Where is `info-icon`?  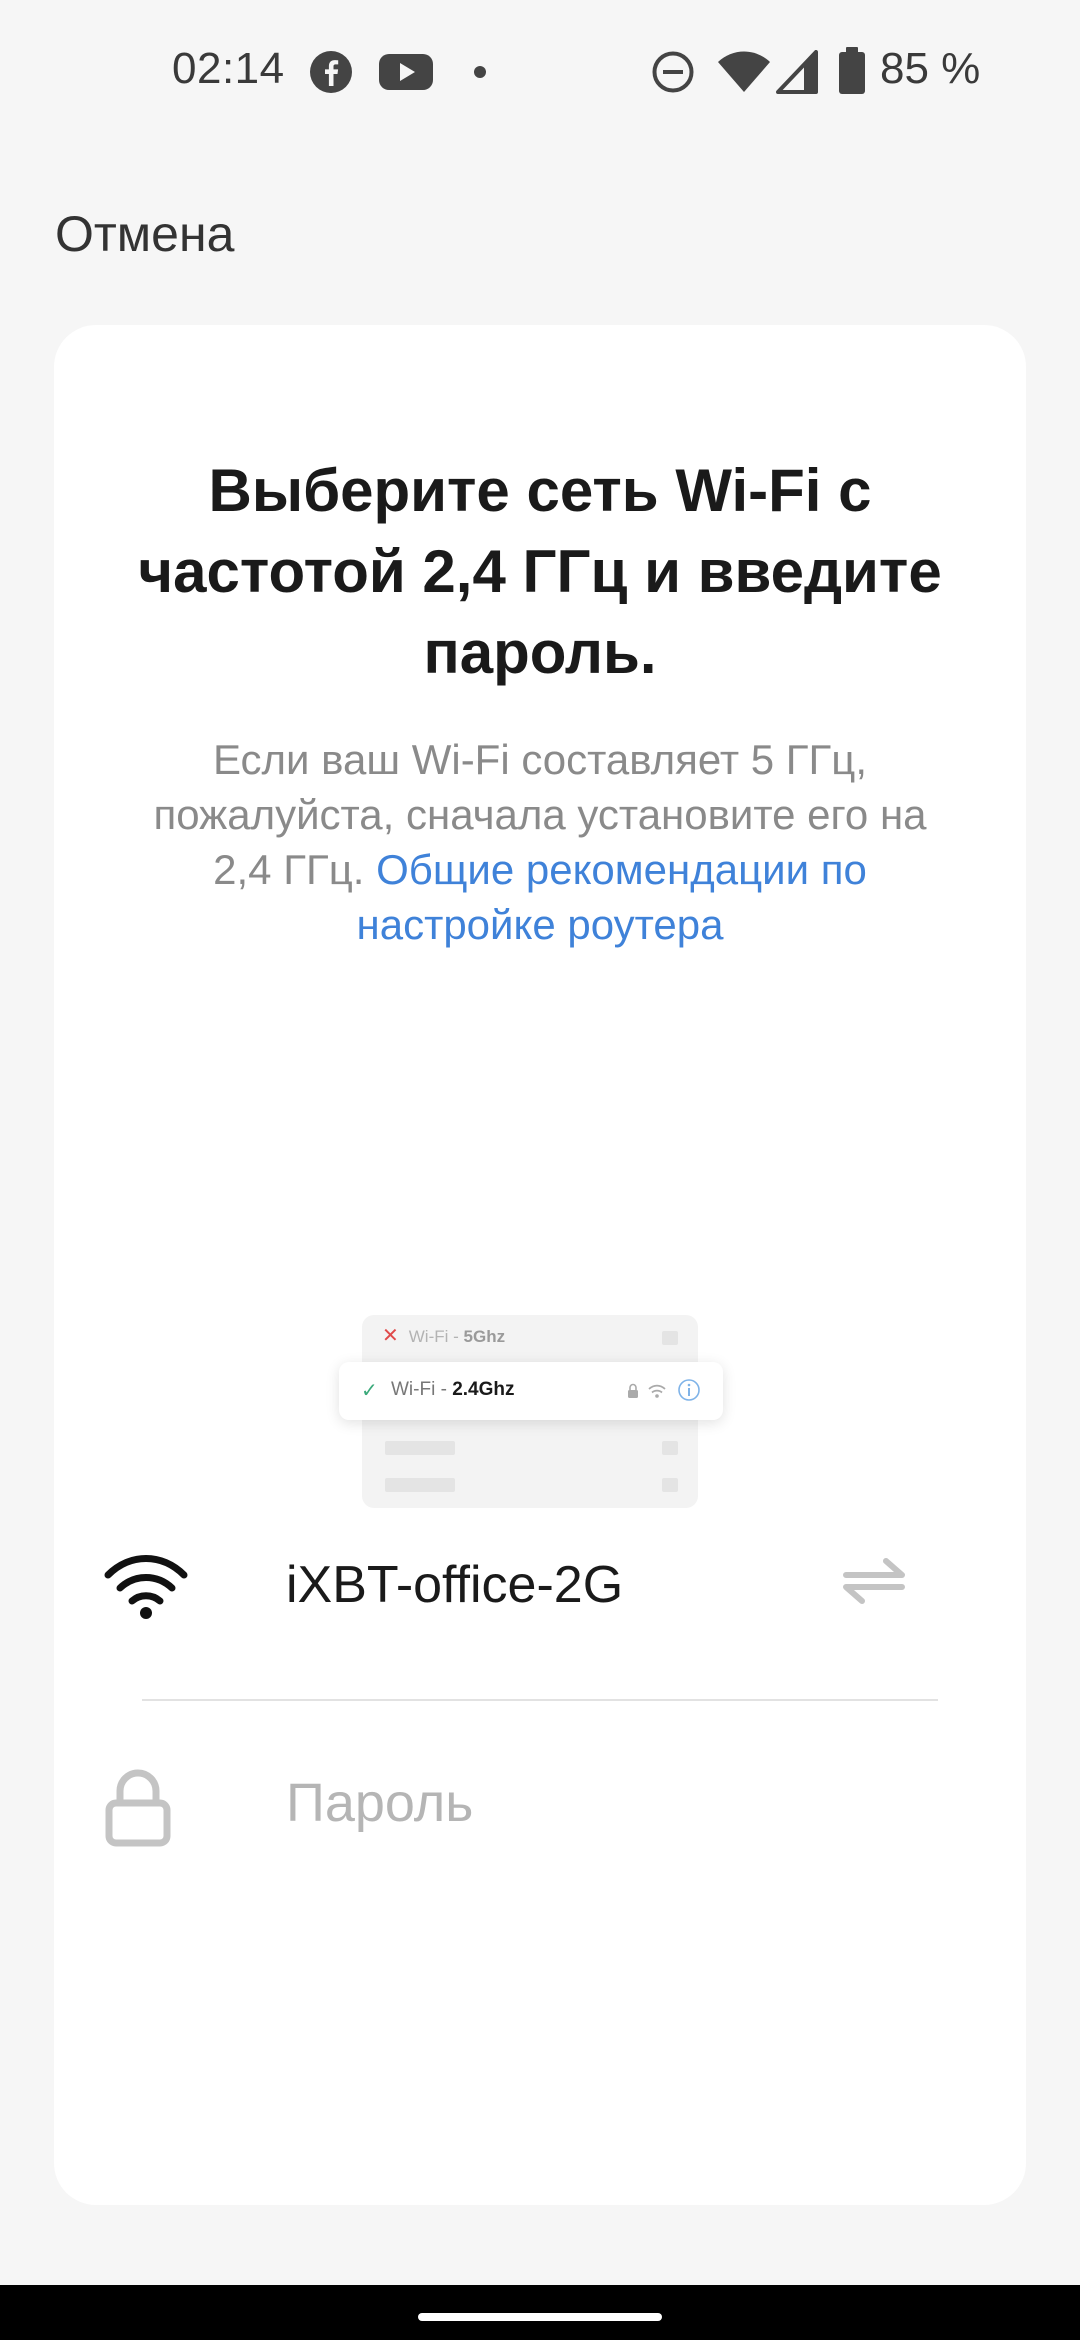 info-icon is located at coordinates (689, 1390).